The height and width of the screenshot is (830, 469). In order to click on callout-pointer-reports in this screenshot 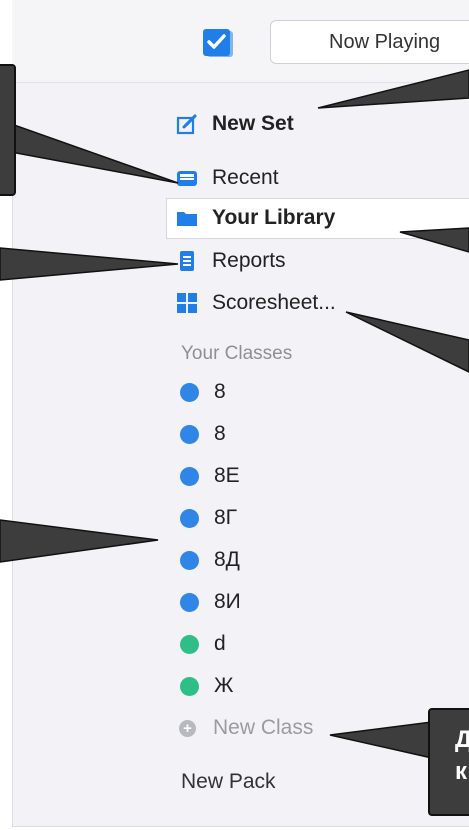, I will do `click(89, 264)`.